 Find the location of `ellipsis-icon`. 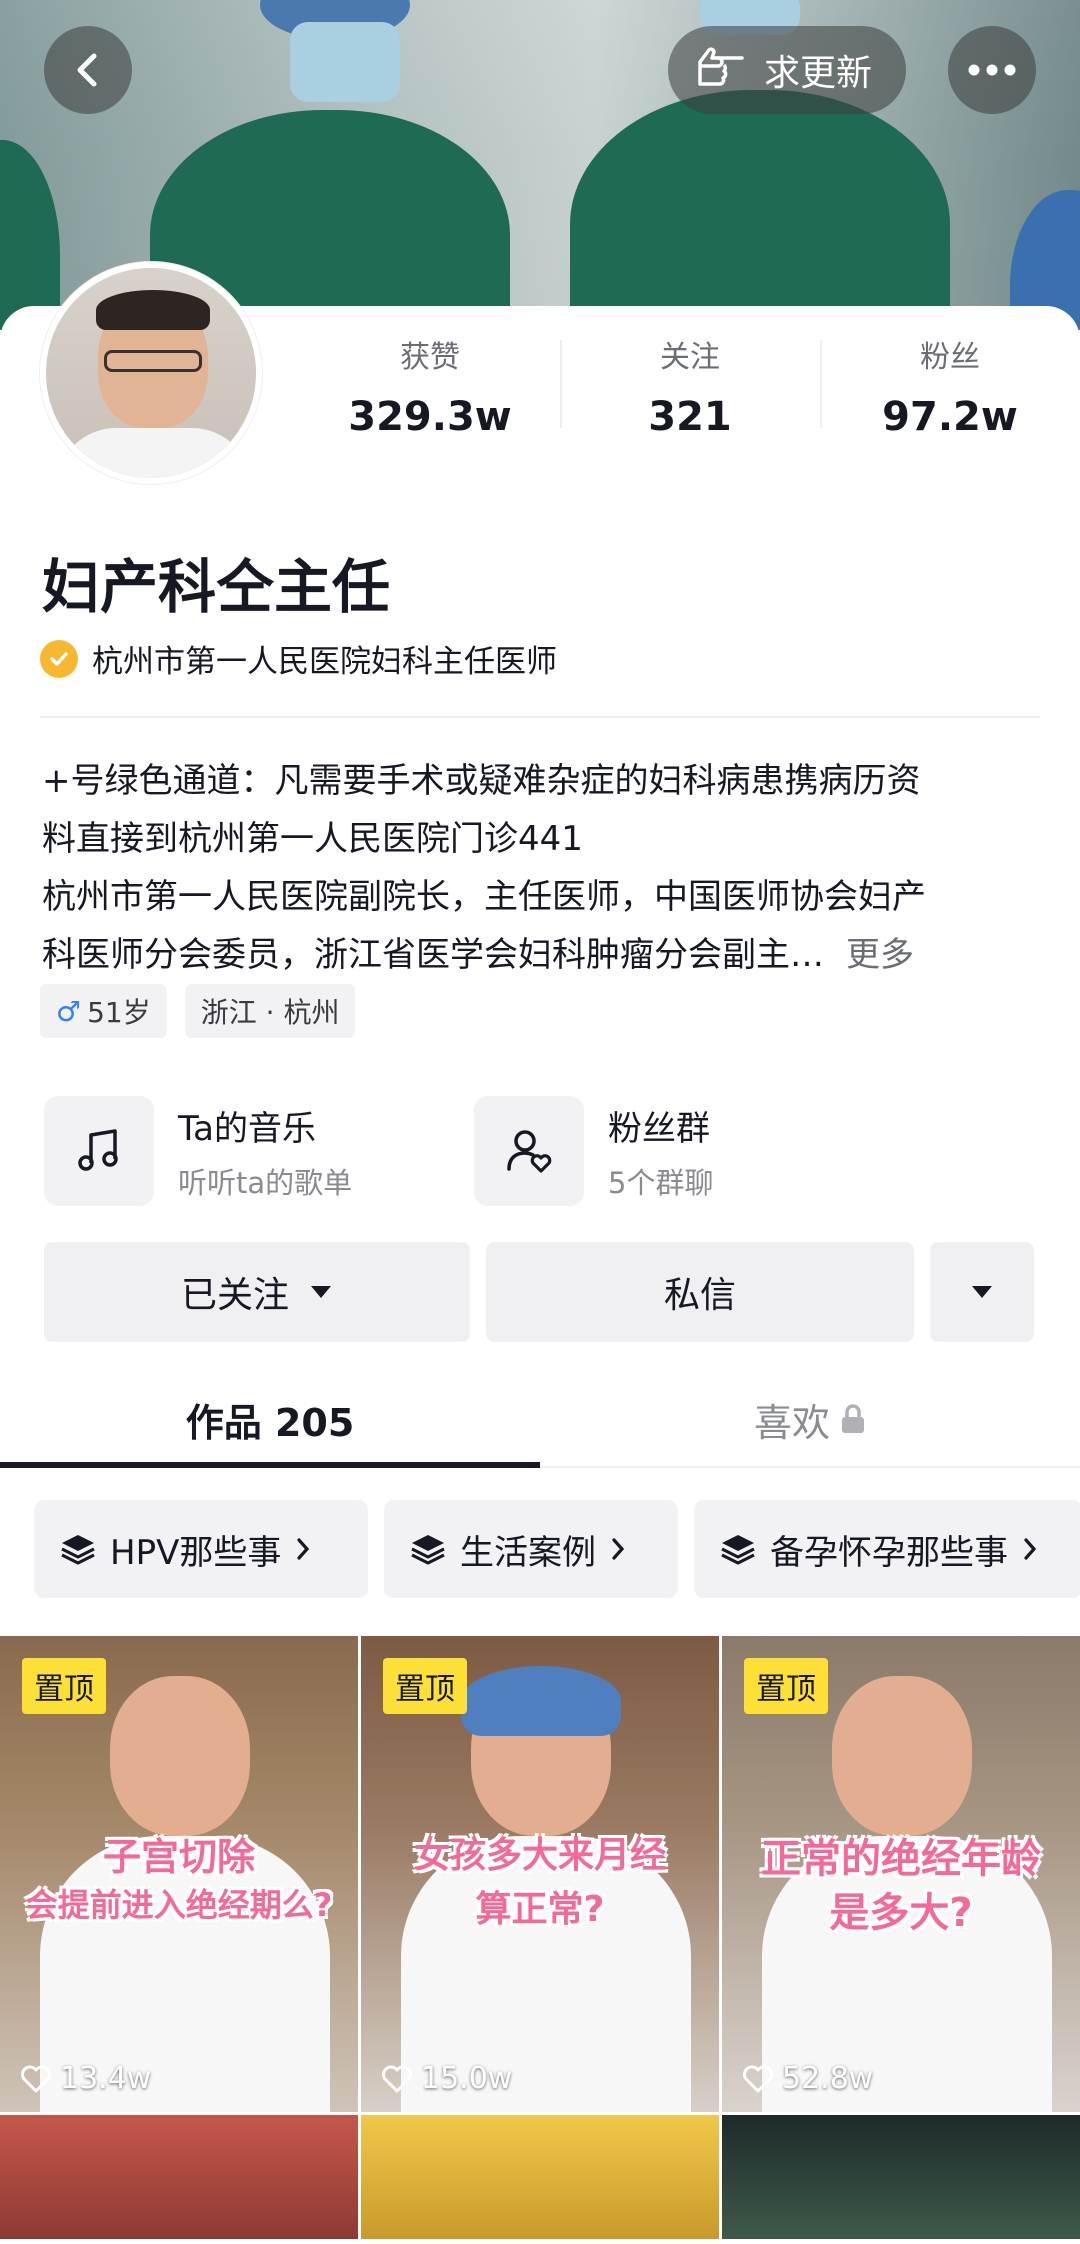

ellipsis-icon is located at coordinates (992, 70).